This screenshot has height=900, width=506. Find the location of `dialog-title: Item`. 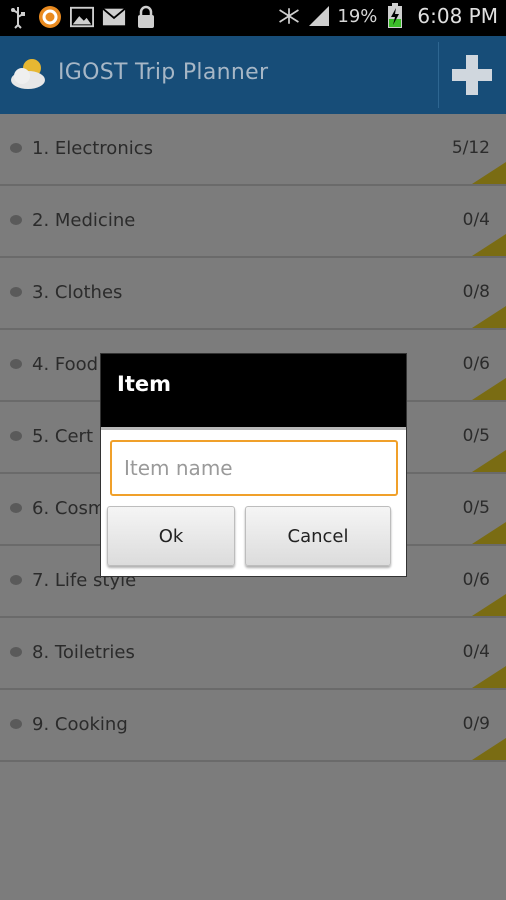

dialog-title: Item is located at coordinates (253, 392).